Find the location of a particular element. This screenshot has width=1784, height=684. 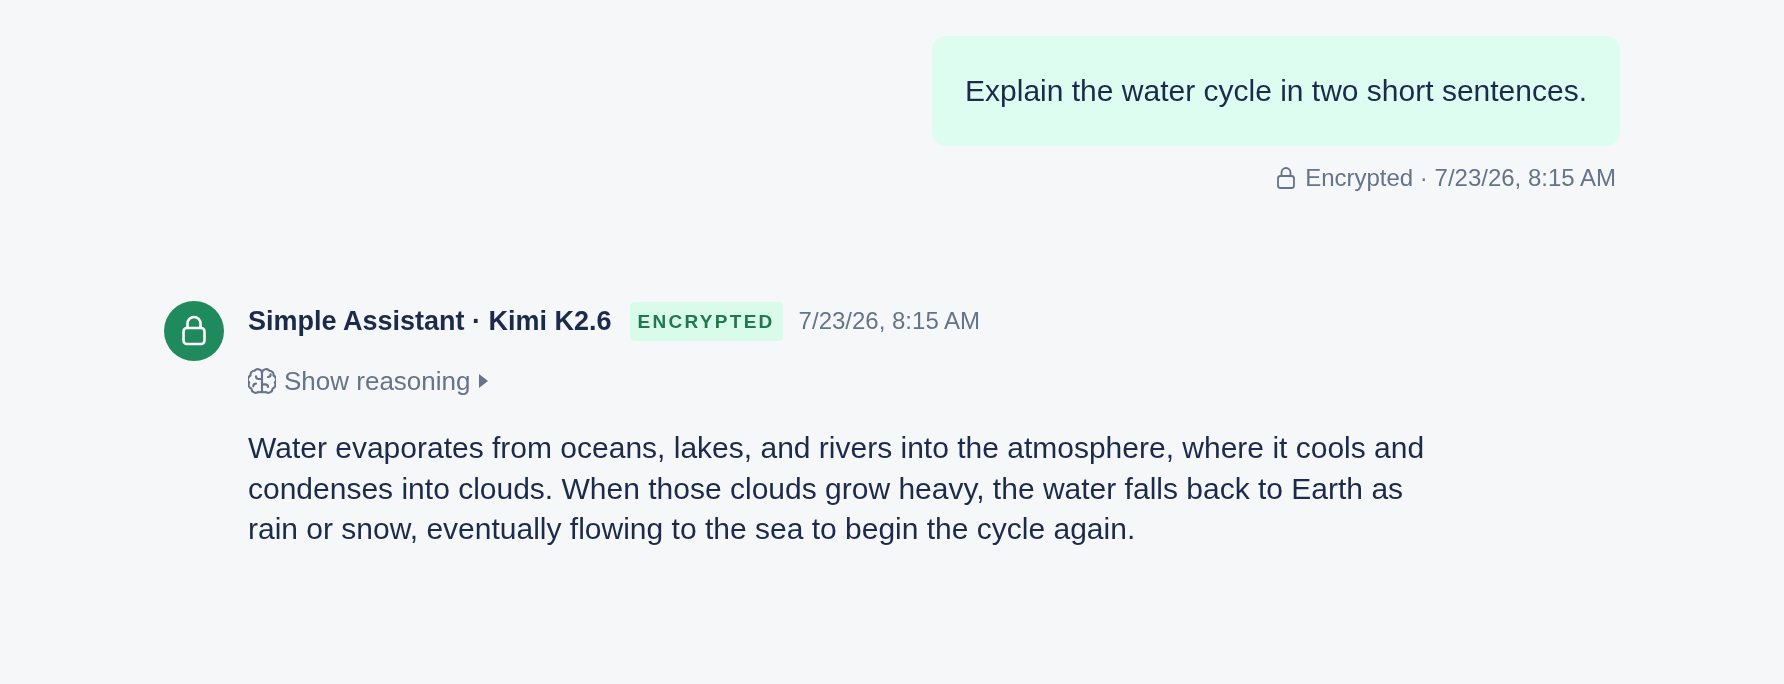

message-status-text: Encrypted · 7/23/26, 8:15 AM is located at coordinates (1460, 178).